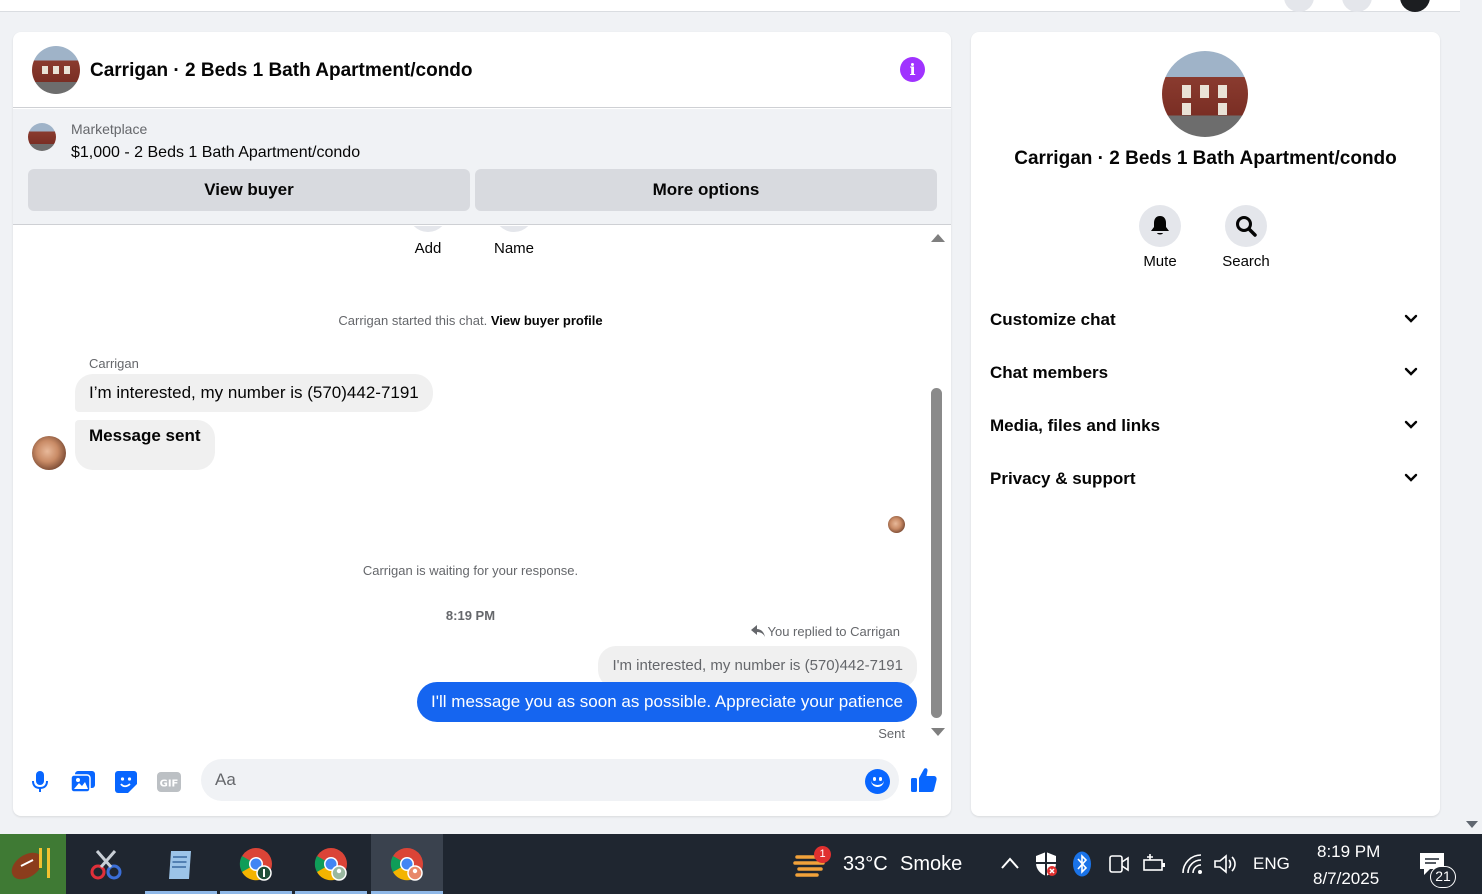 Image resolution: width=1482 pixels, height=894 pixels. Describe the element at coordinates (936, 553) in the screenshot. I see `scroll-thumb` at that location.